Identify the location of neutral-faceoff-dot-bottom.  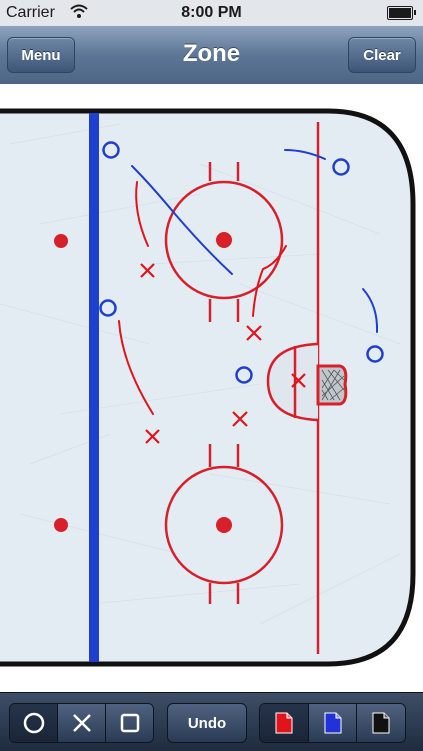
(61, 525).